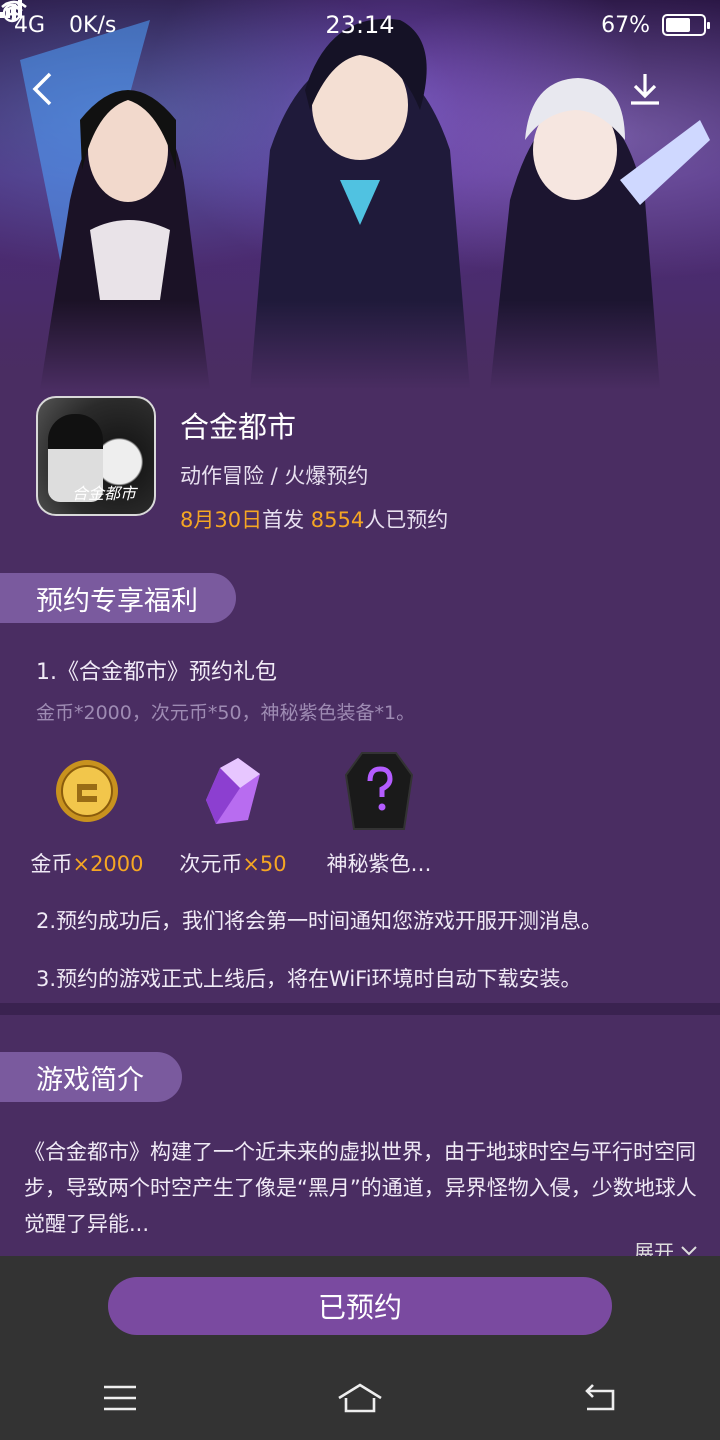  I want to click on reward-name: 金币, so click(51, 864).